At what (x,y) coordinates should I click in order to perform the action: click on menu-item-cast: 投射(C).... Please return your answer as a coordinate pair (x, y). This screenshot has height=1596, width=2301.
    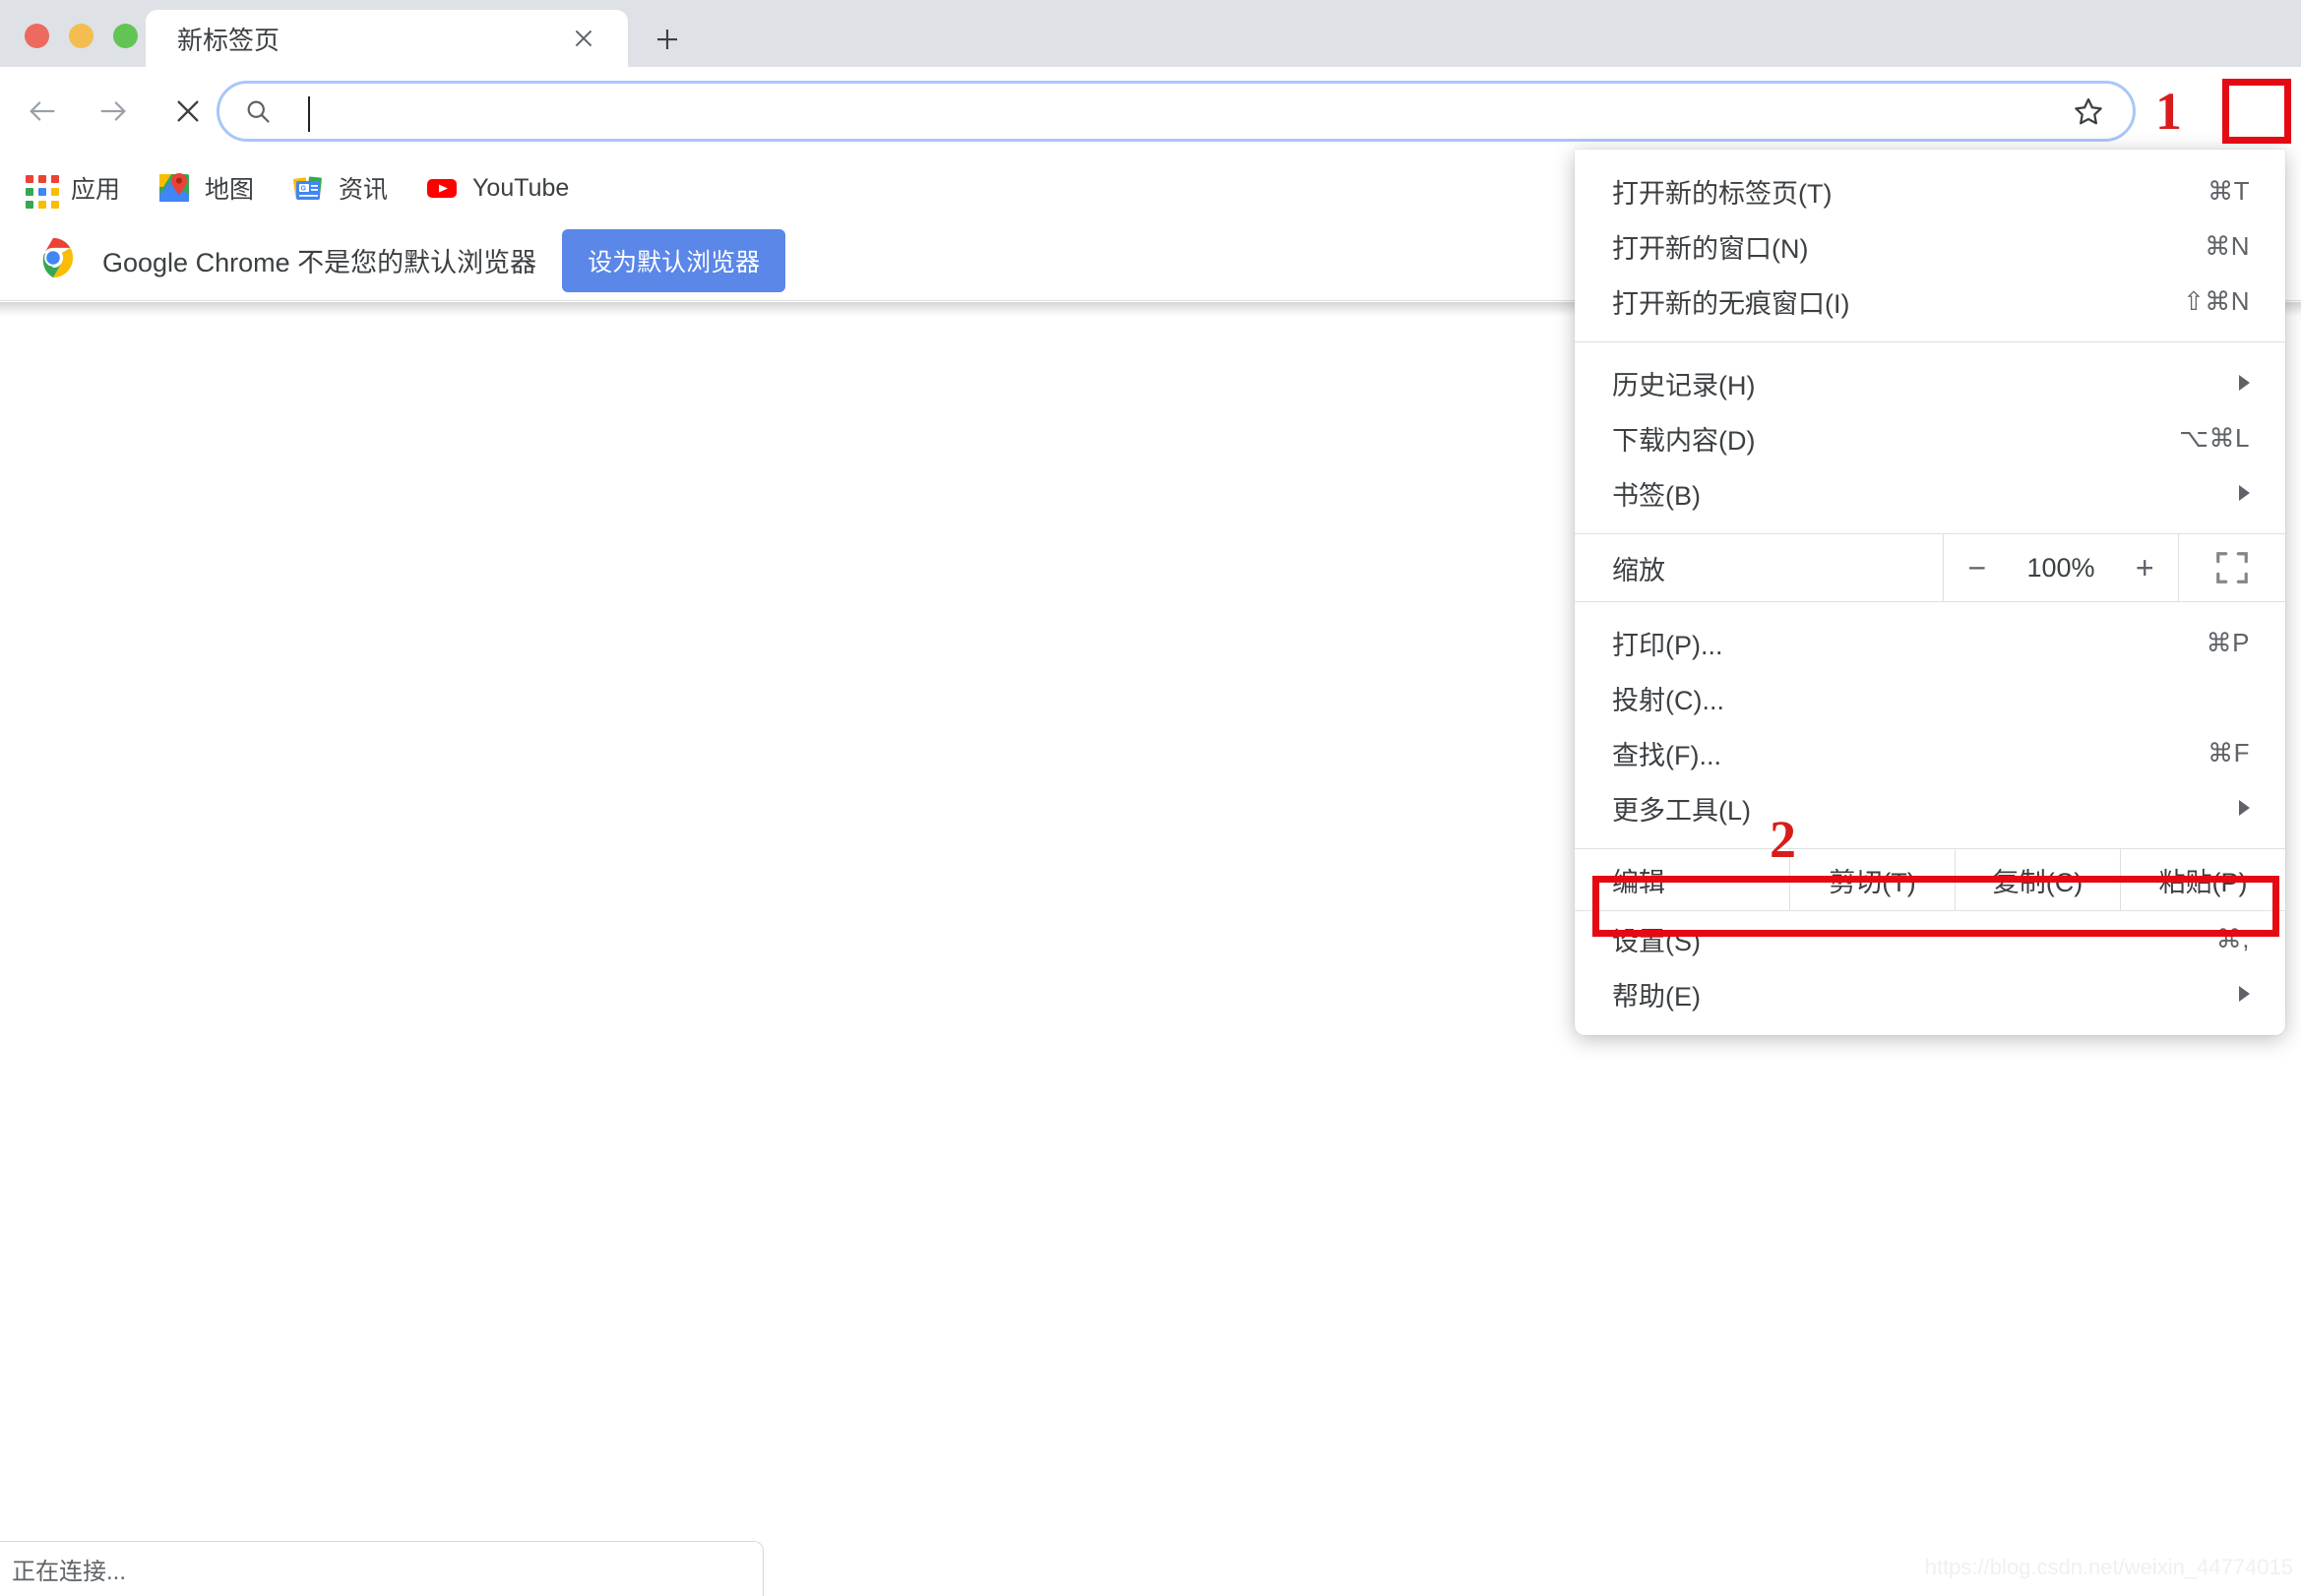
    Looking at the image, I should click on (1930, 697).